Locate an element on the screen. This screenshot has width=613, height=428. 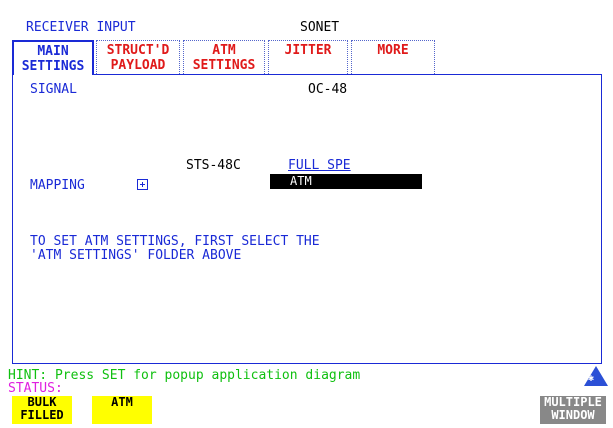
tab-label: MAIN is located at coordinates (53, 51).